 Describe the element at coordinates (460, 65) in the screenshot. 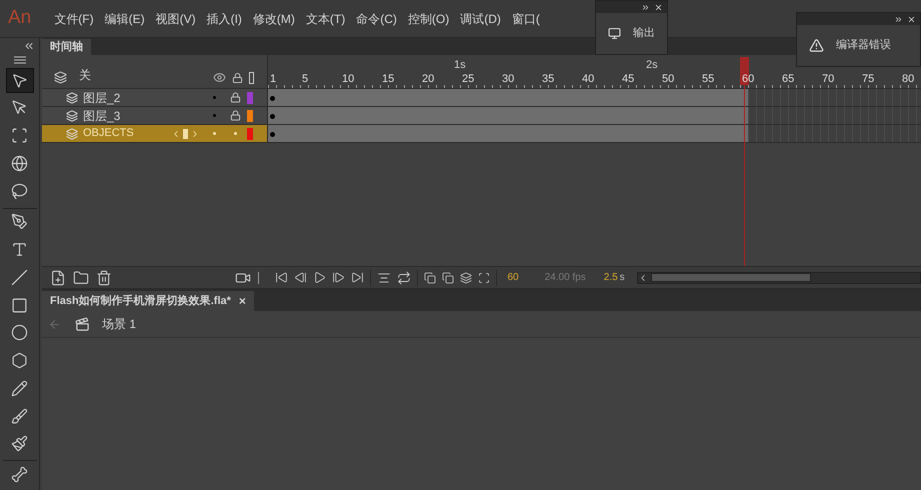

I see `seconds-label: 1s` at that location.